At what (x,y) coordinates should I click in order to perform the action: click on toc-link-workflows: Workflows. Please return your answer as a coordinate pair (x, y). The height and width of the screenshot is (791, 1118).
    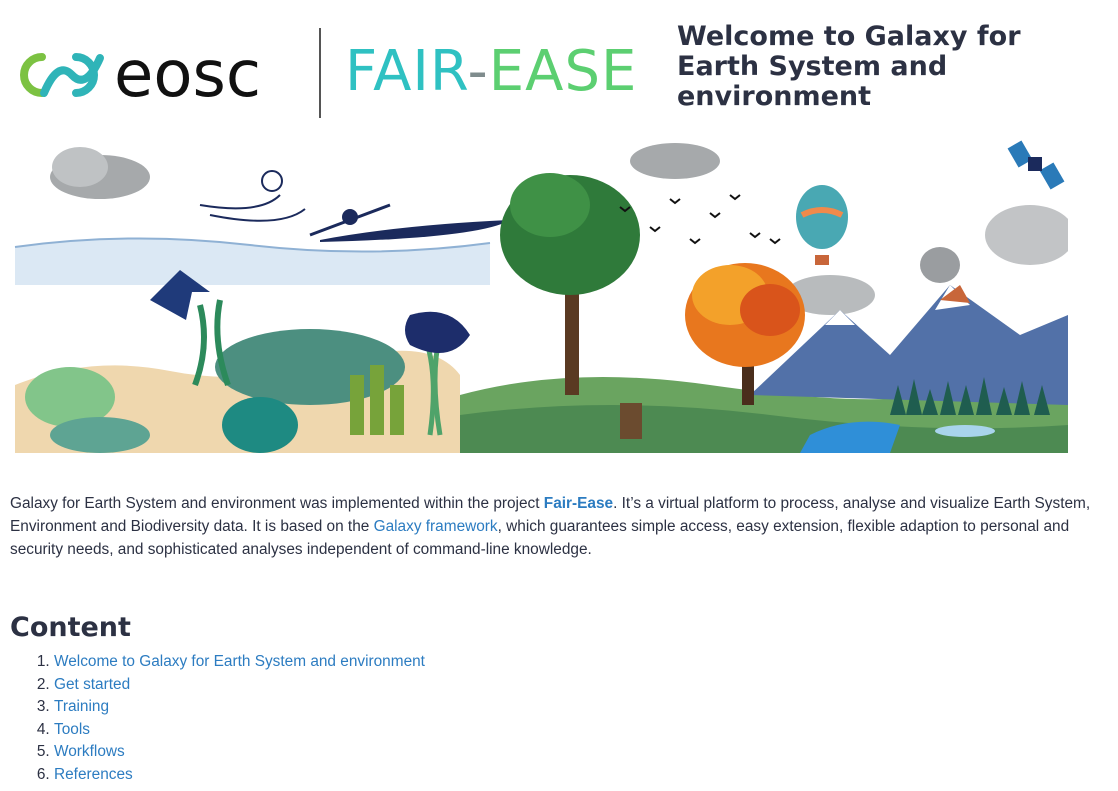
    Looking at the image, I should click on (89, 751).